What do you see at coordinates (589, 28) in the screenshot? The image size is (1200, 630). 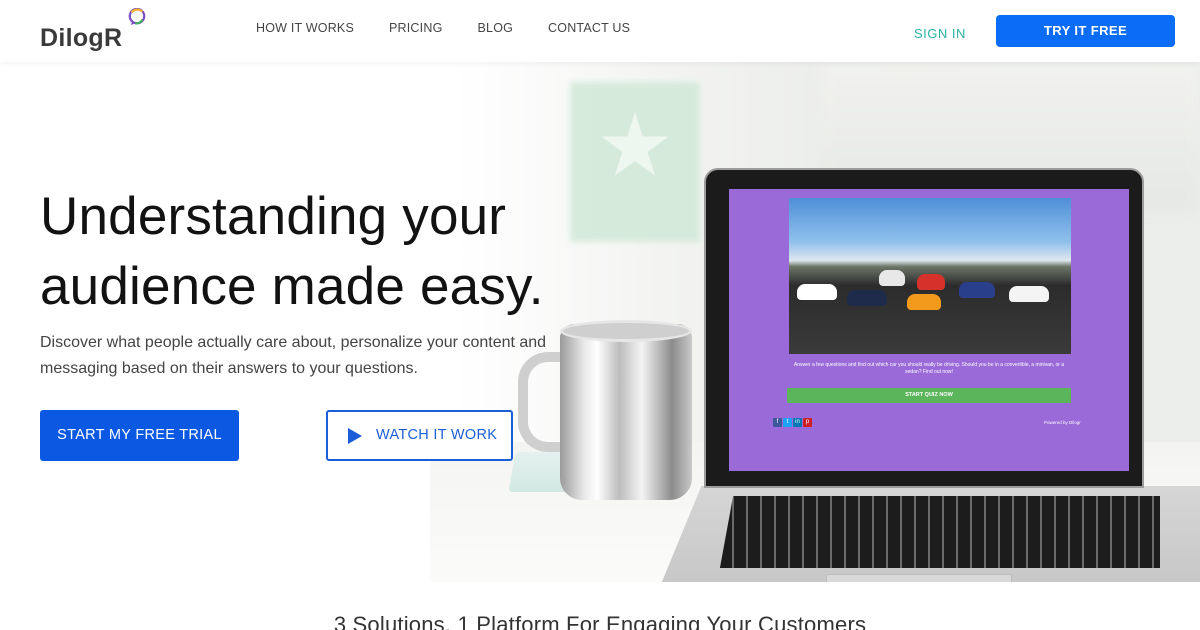 I see `nav-contact-us: CONTACT US` at bounding box center [589, 28].